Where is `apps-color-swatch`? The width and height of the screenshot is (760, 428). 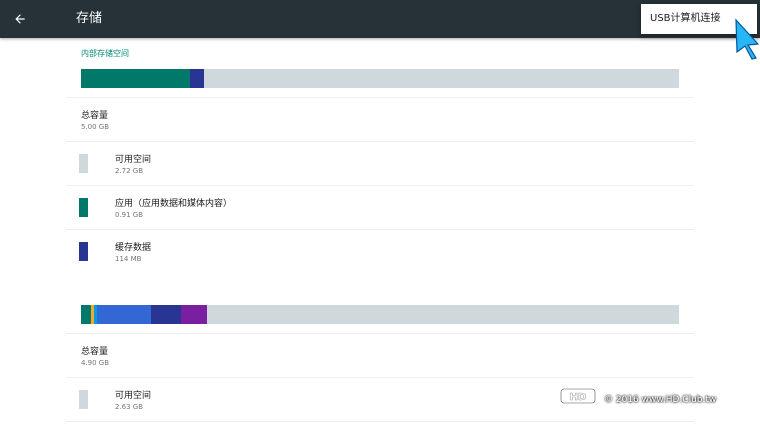 apps-color-swatch is located at coordinates (83, 207).